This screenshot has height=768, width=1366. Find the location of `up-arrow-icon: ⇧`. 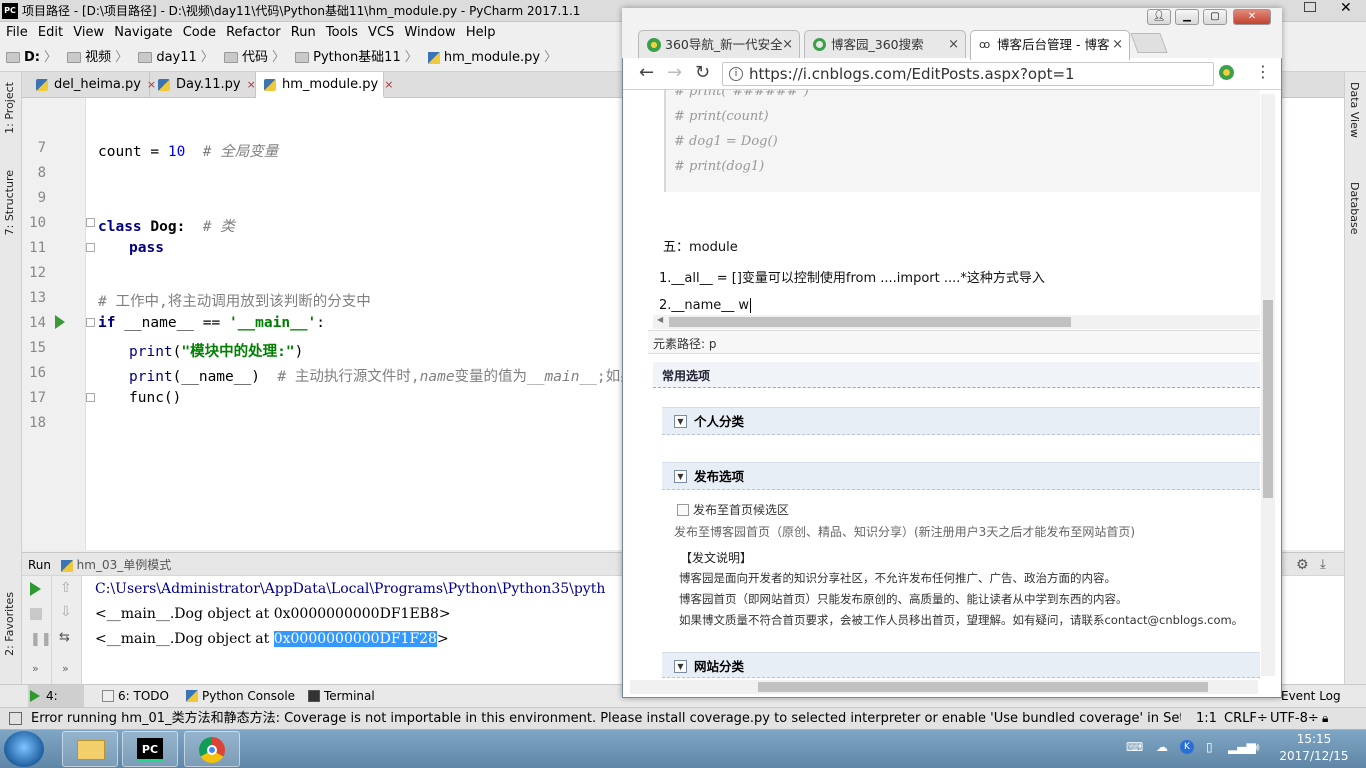

up-arrow-icon: ⇧ is located at coordinates (66, 588).